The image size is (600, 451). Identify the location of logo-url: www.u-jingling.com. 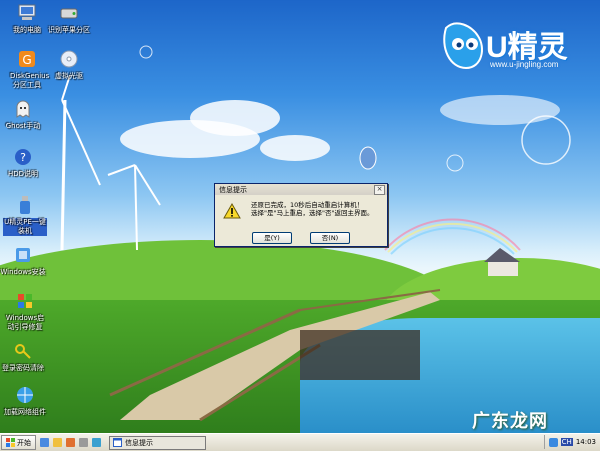
(524, 64).